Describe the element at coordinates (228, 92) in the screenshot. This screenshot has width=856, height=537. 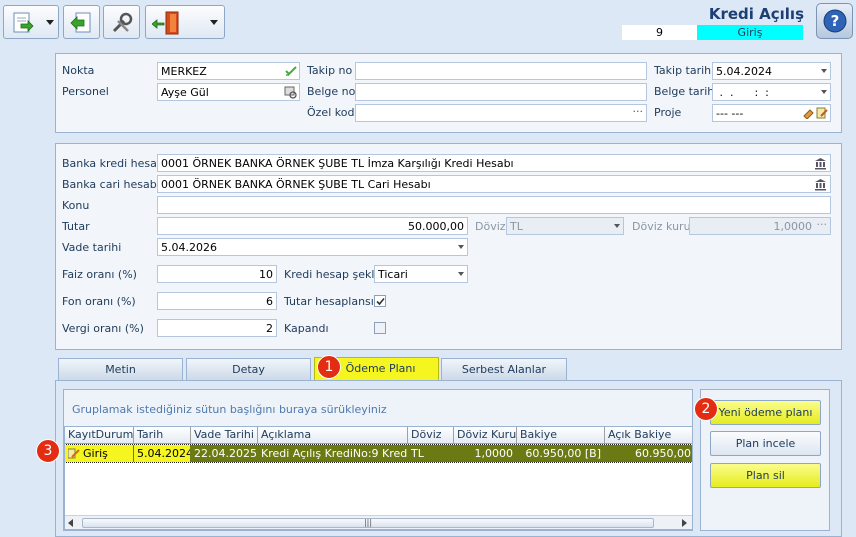
I see `personel-field: Ayşe Gül` at that location.